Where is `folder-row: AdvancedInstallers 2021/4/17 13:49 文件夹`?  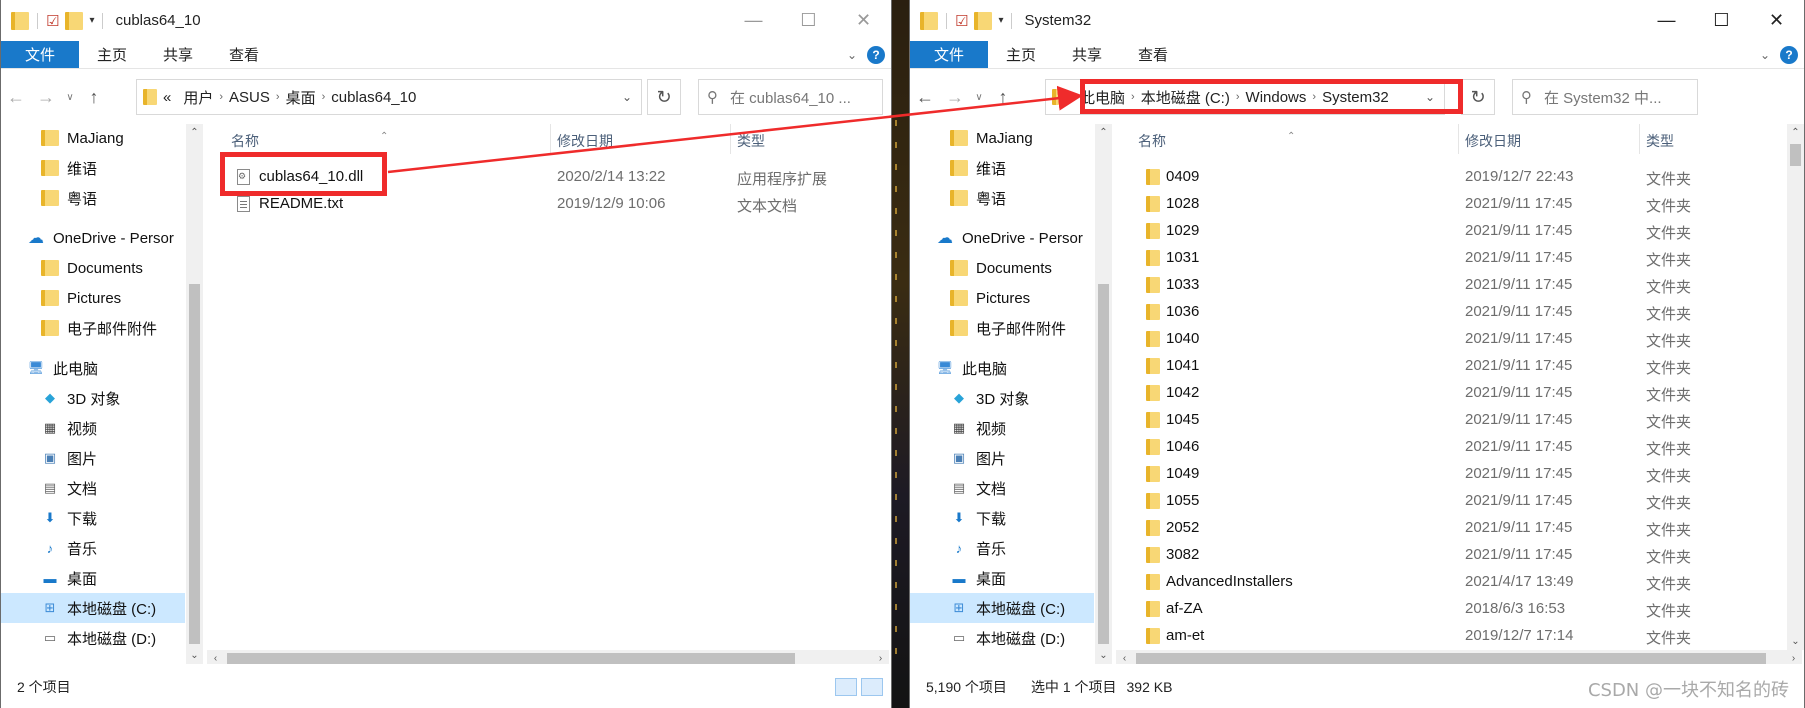
folder-row: AdvancedInstallers 2021/4/17 13:49 文件夹 is located at coordinates (1450, 582).